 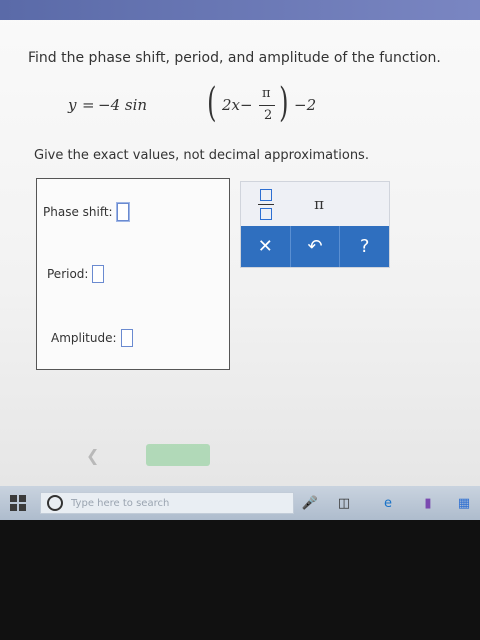 I want to click on folder-icon: ▮, so click(x=428, y=503).